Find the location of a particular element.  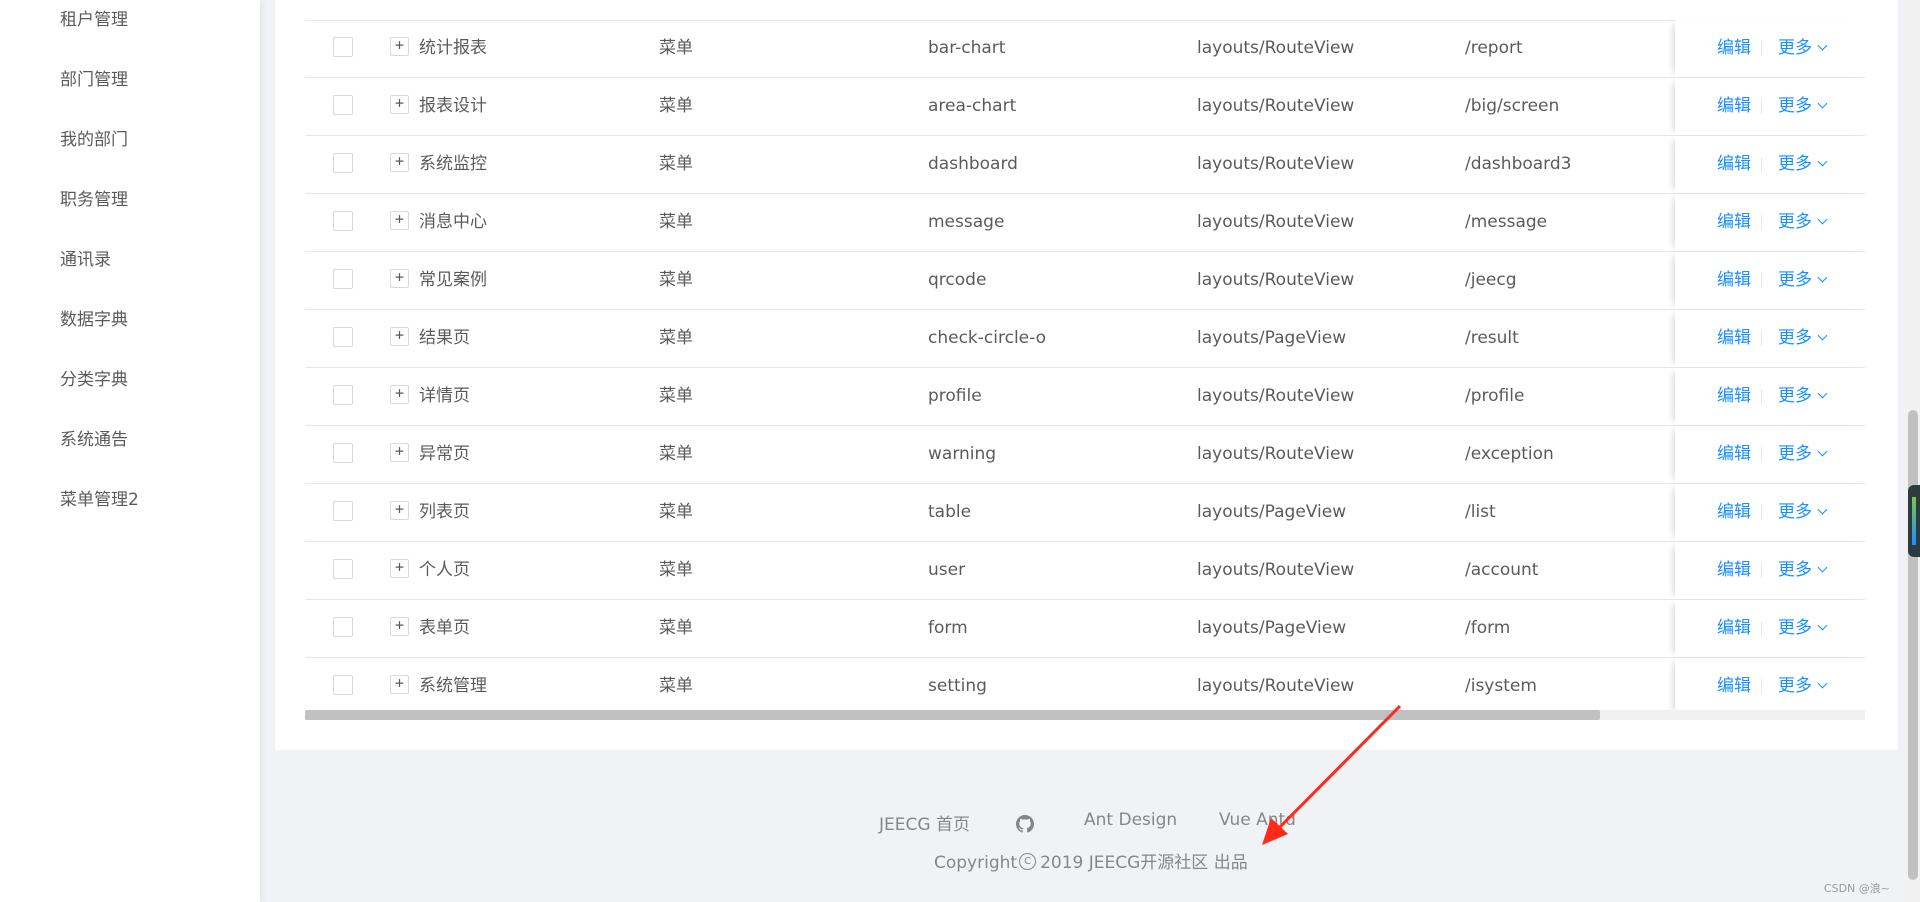

footer-link-ant-design: Ant Design is located at coordinates (1130, 820).